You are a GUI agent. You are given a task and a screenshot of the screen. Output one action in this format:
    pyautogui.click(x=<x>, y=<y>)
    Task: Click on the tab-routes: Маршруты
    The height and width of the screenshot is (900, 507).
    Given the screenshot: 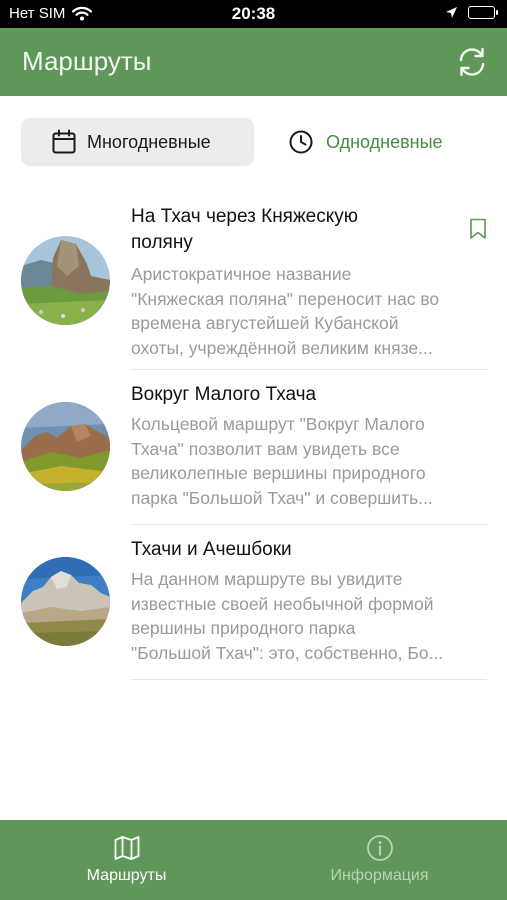 What is the action you would take?
    pyautogui.click(x=126, y=860)
    